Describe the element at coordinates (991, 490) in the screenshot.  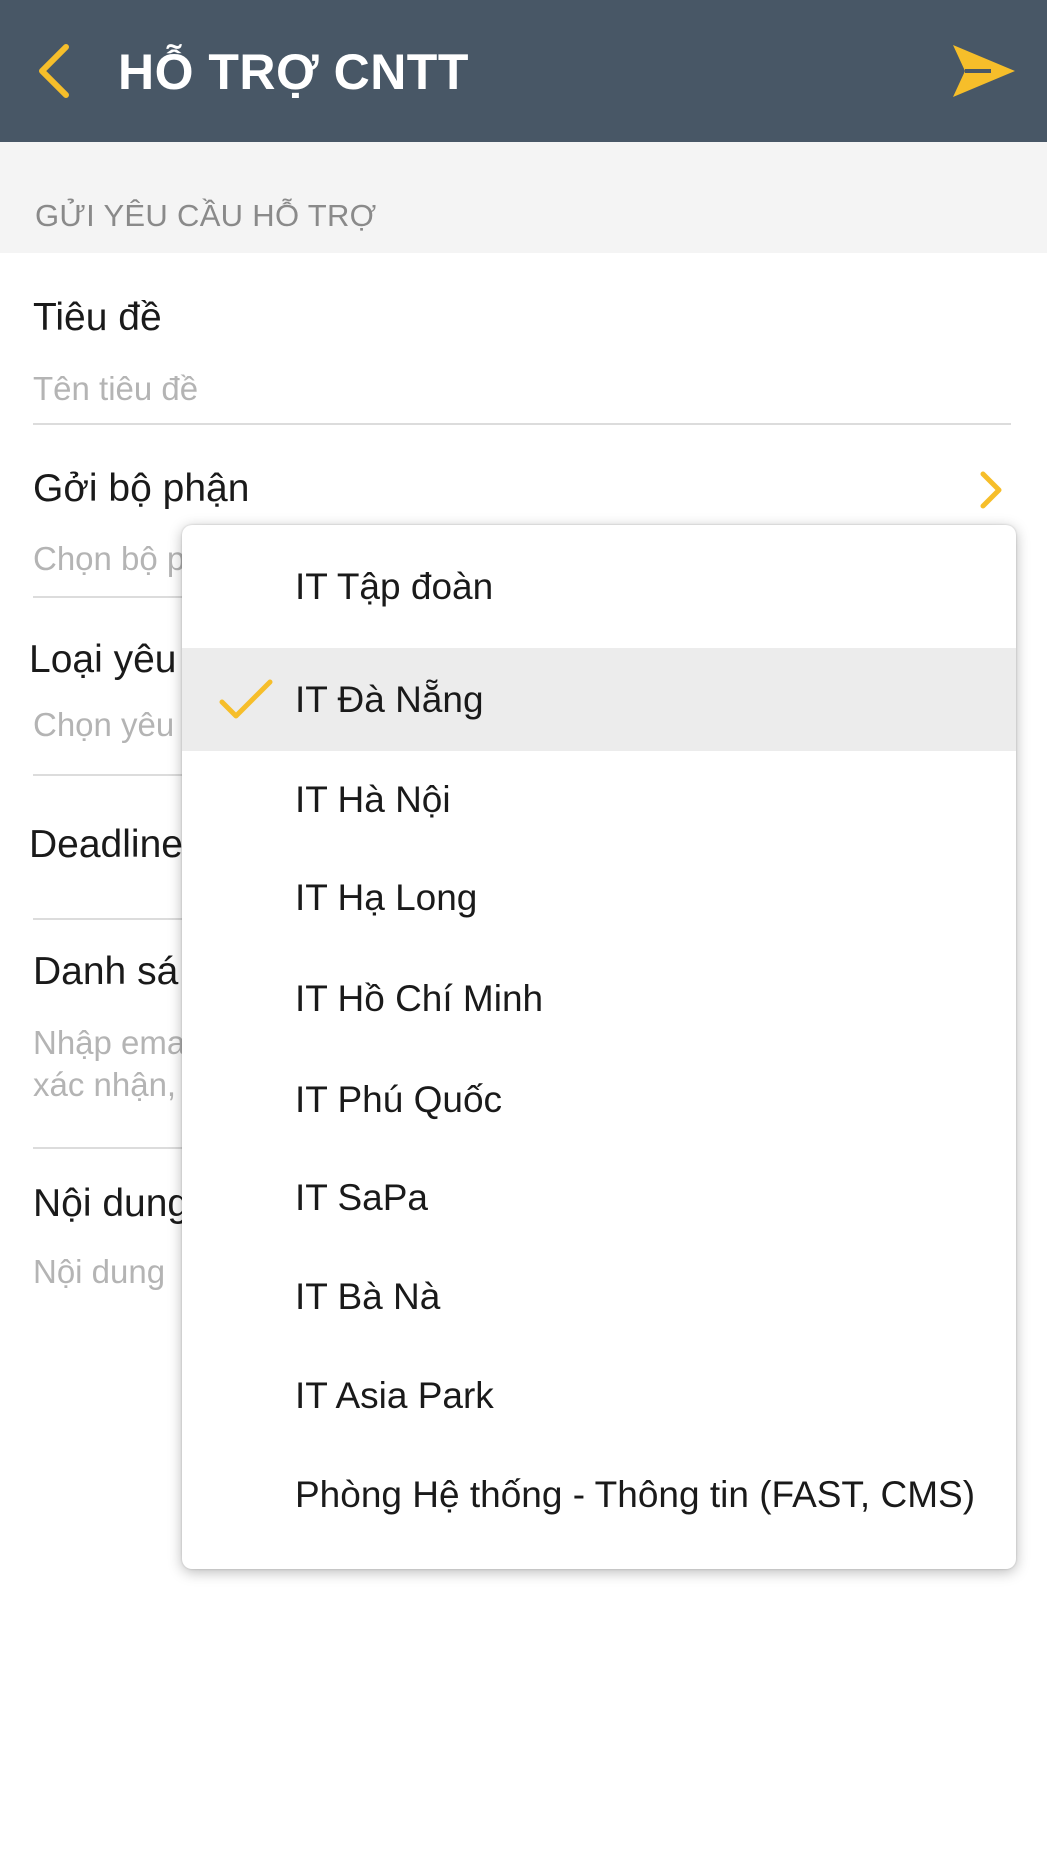
I see `chevron-right-icon` at that location.